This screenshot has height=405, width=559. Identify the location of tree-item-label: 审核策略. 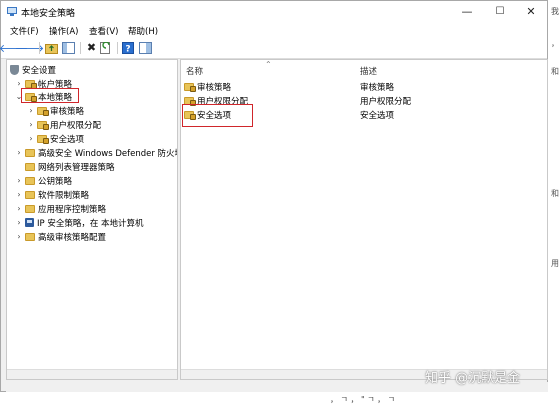
(67, 111).